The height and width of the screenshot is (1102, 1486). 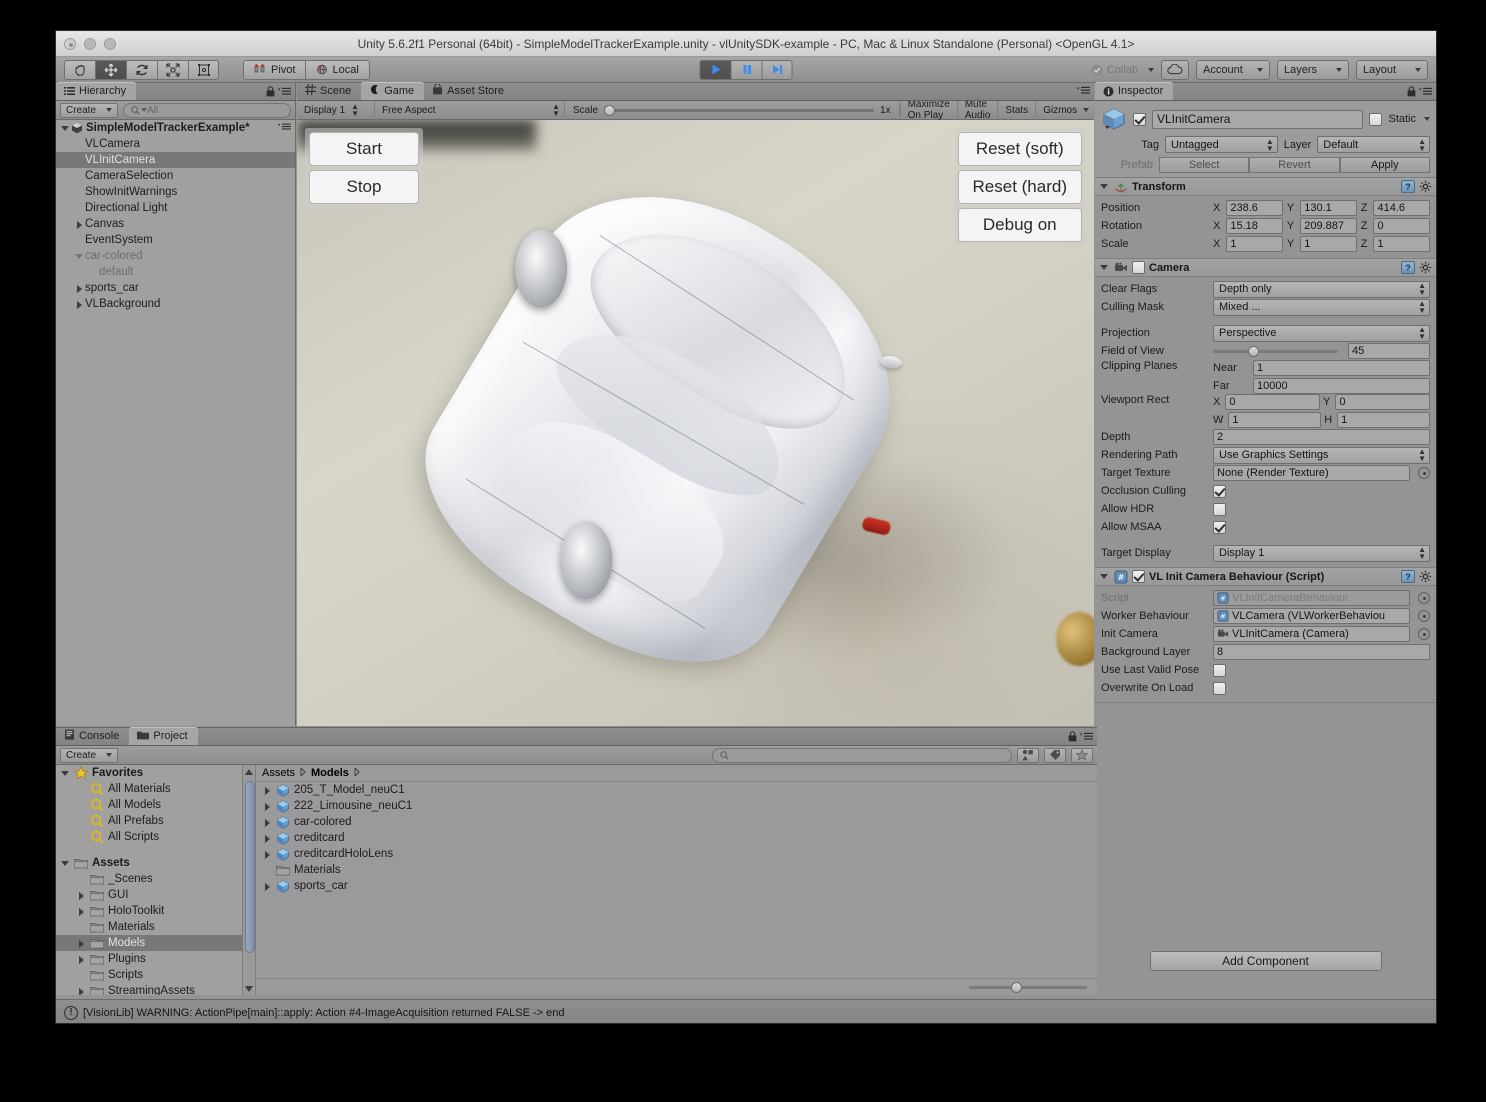 I want to click on dropdown-field: Depth only ▲ ▼, so click(x=1321, y=289).